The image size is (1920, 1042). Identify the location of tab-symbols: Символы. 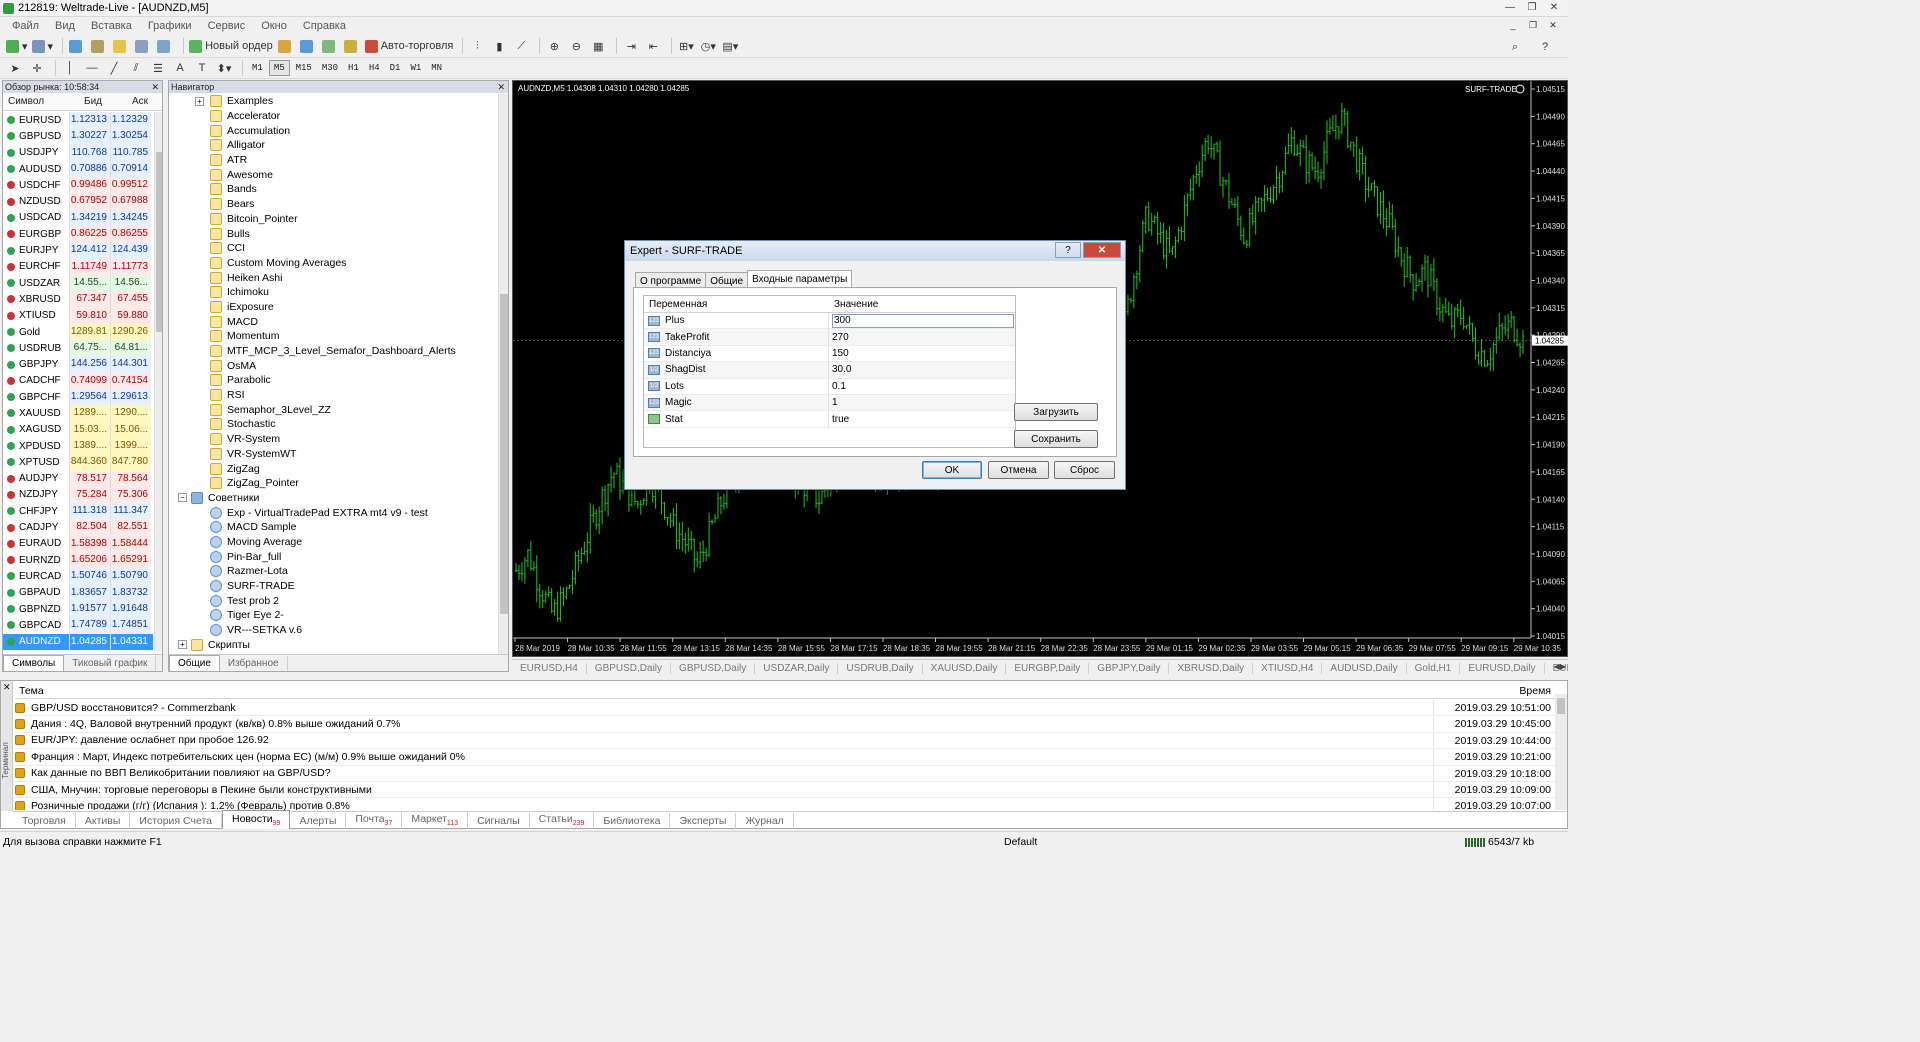
(34, 663).